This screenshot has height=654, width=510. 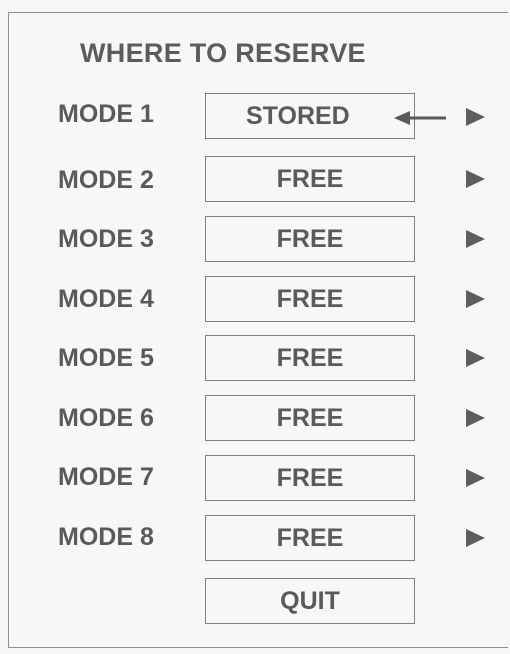 I want to click on mode-2-play-triangle-icon, so click(x=475, y=179).